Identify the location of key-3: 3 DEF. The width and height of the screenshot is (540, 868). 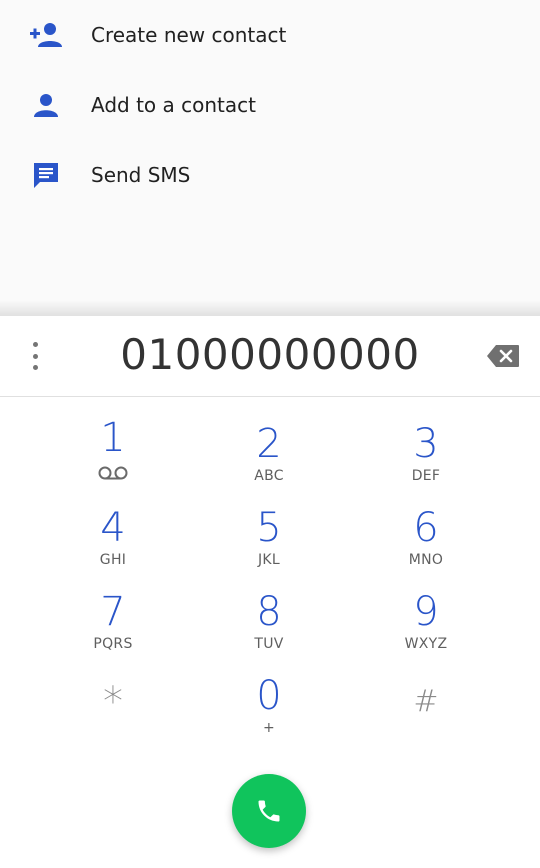
(426, 462).